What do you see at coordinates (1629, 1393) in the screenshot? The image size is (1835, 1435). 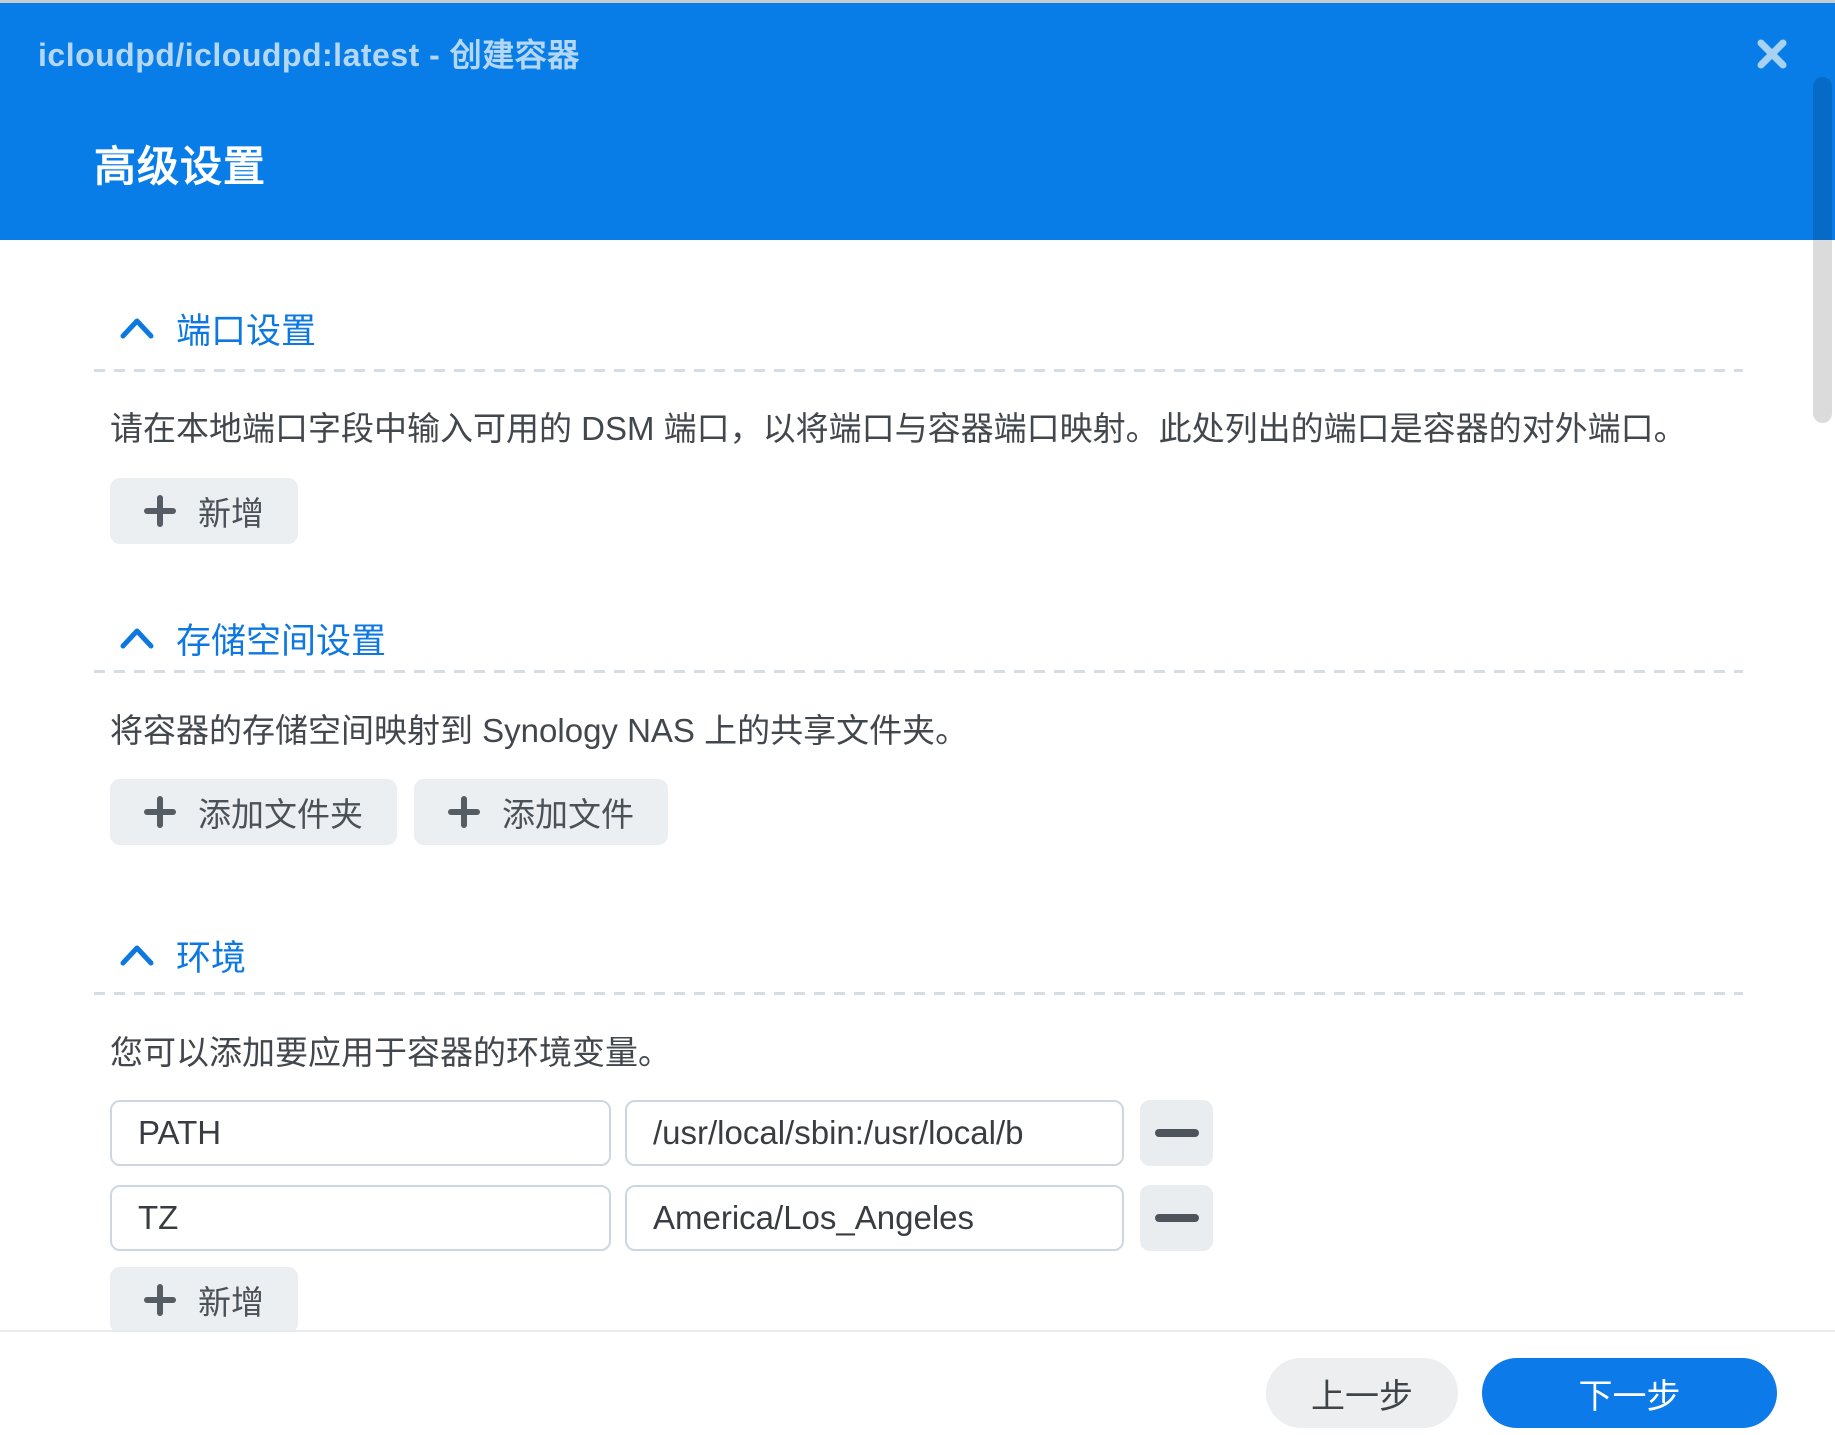 I see `next-step-button: 下一步` at bounding box center [1629, 1393].